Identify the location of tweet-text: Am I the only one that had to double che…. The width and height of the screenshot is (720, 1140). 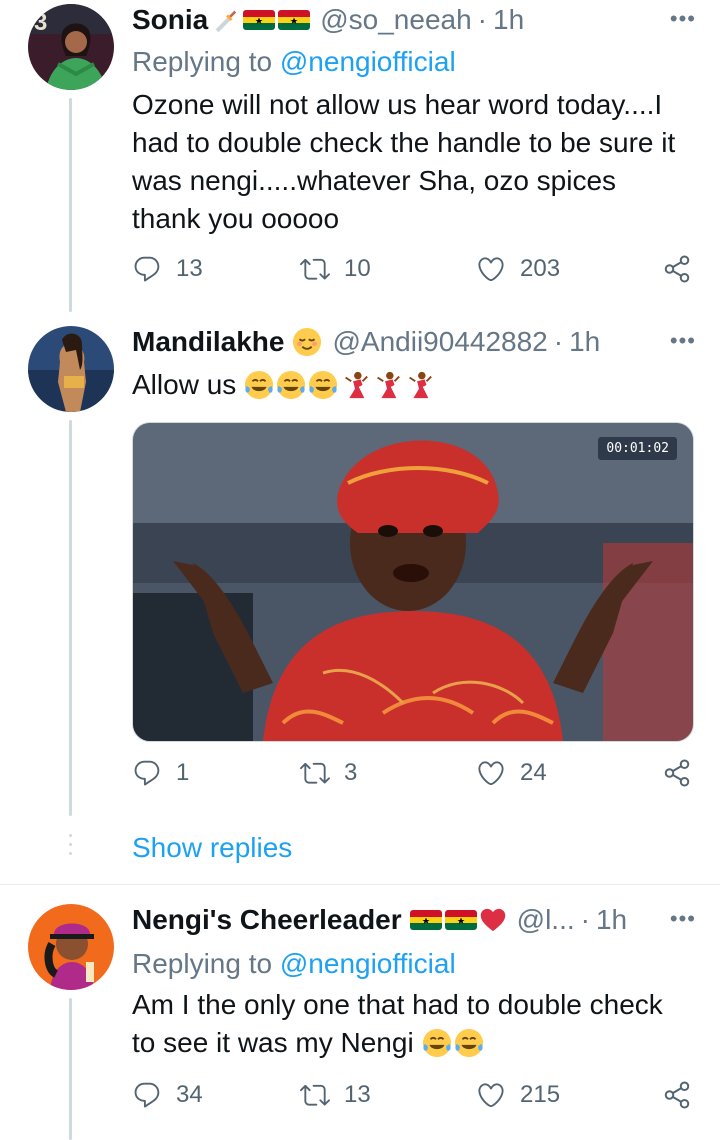
(414, 1024).